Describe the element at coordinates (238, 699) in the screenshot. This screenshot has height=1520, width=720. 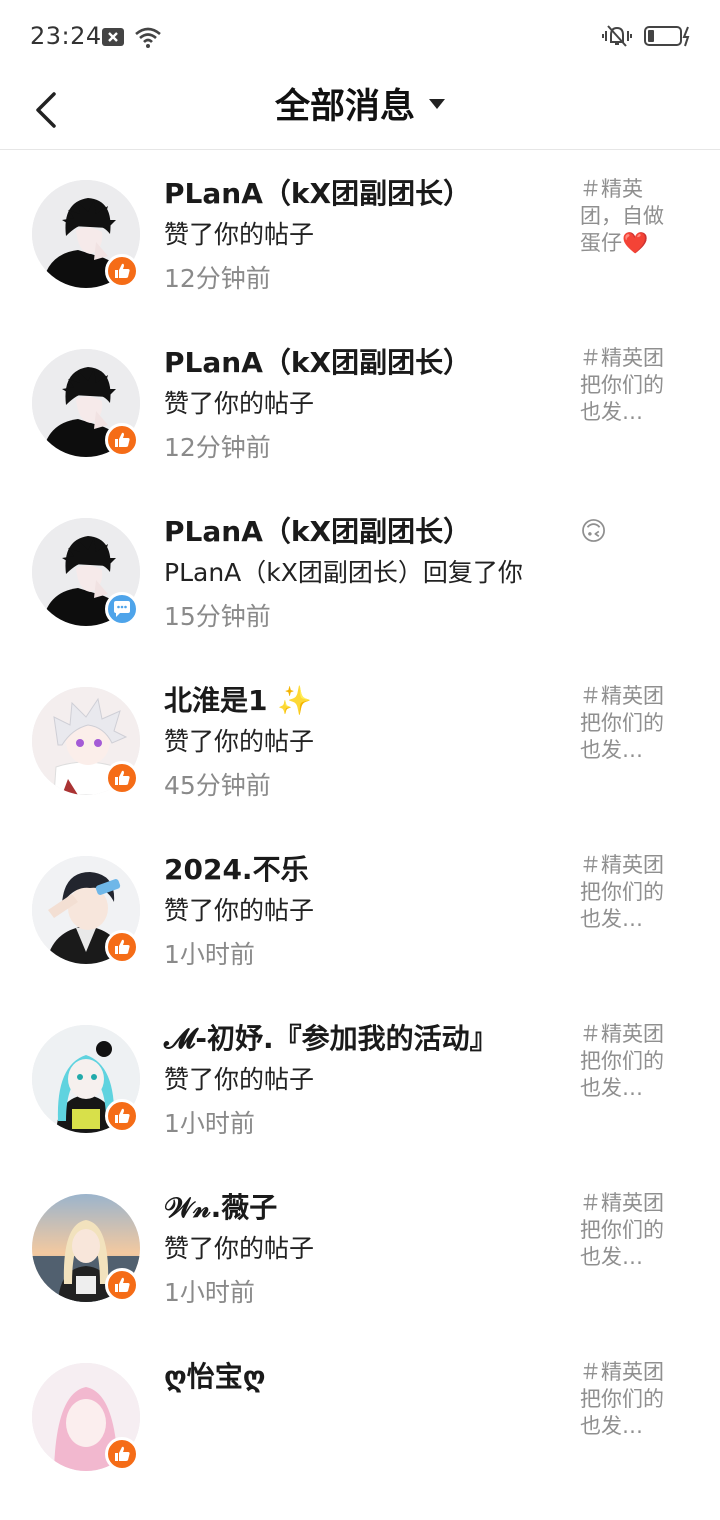
I see `sender-name: 北淮是1 ✨` at that location.